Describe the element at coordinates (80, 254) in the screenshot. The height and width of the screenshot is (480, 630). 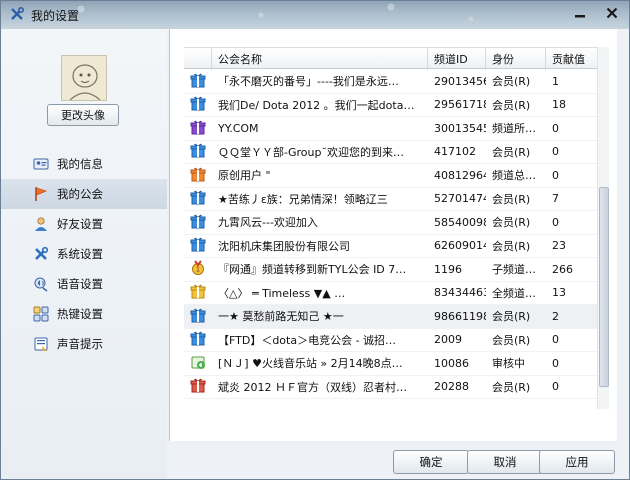
I see `sidebar-item-label: 系统设置` at that location.